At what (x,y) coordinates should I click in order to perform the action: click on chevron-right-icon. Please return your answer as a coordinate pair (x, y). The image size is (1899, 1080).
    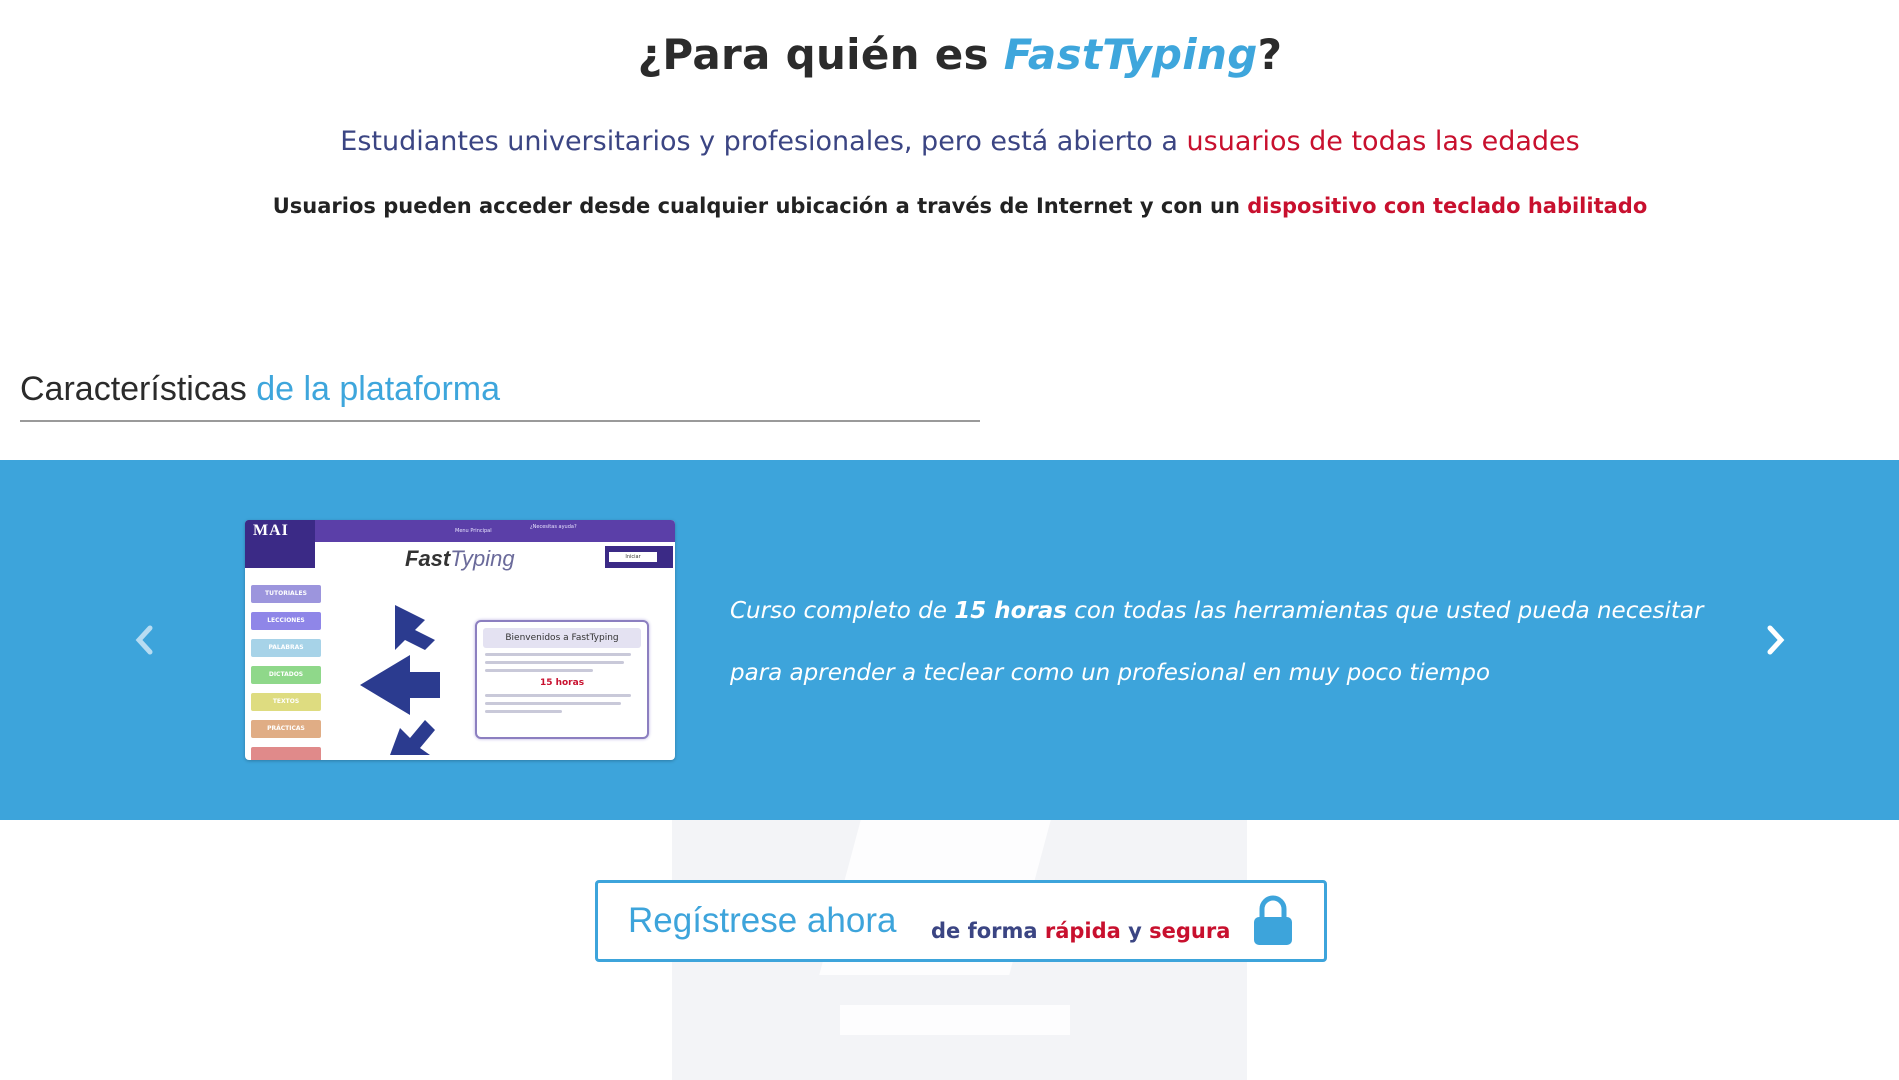
    Looking at the image, I should click on (1776, 640).